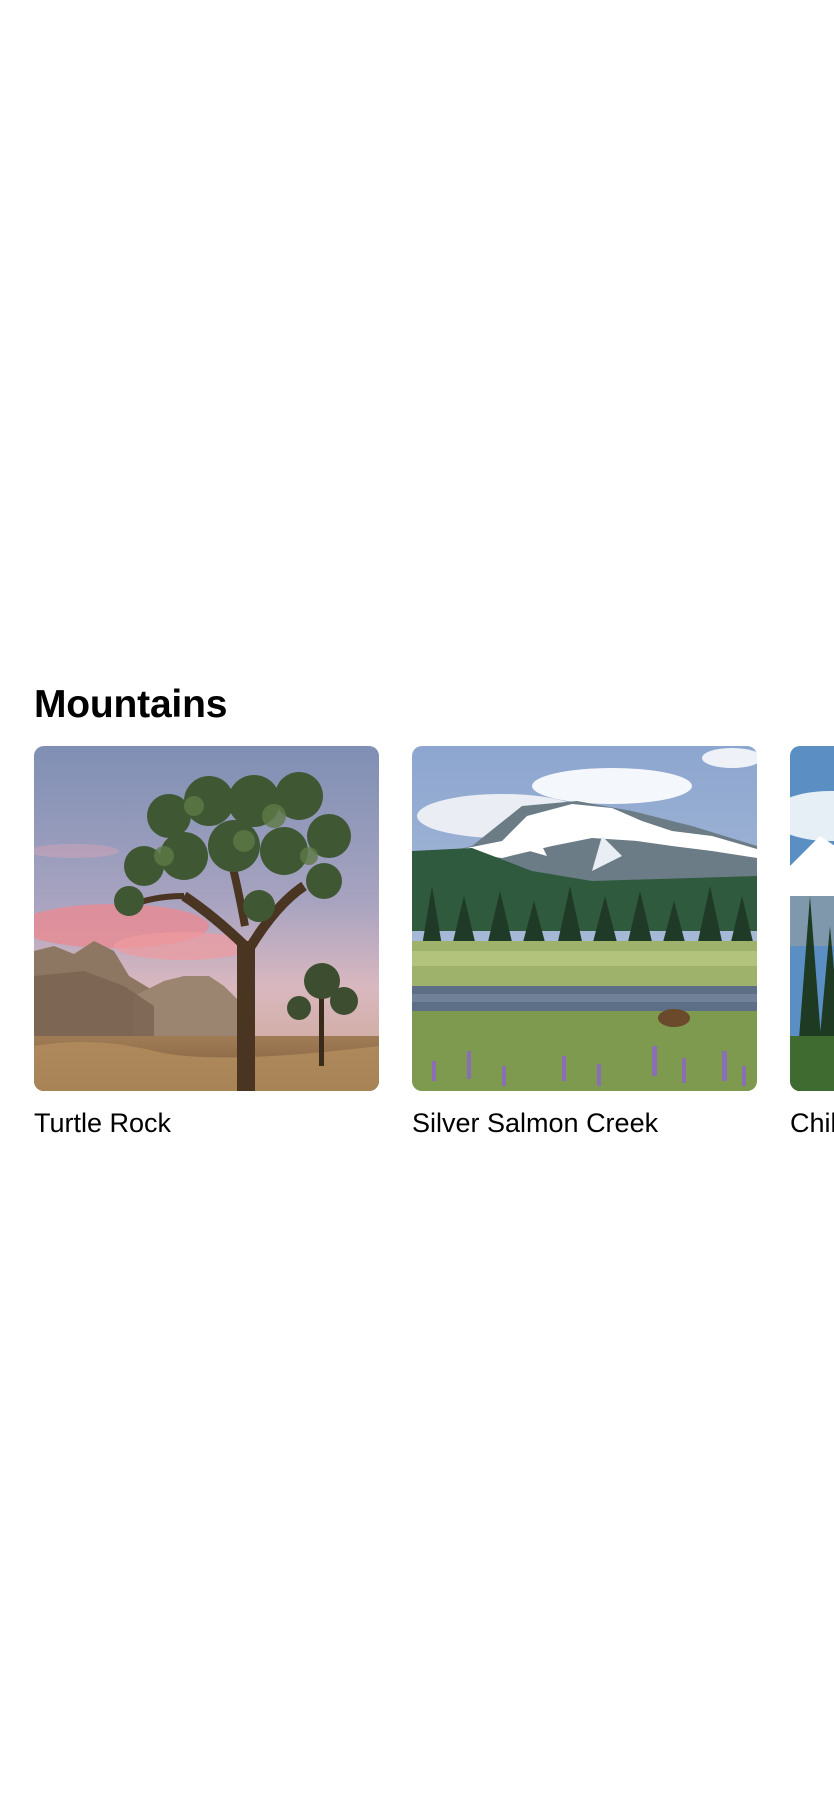 The image size is (834, 1806). Describe the element at coordinates (535, 1123) in the screenshot. I see `landmark-name: Silver Salmon Creek` at that location.